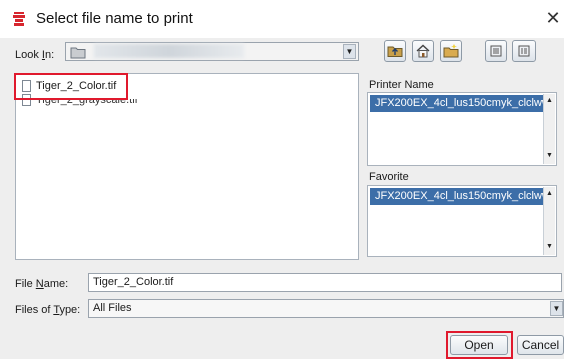 The image size is (564, 359). What do you see at coordinates (458, 103) in the screenshot?
I see `printer-selected-item: JFX200EX_4cl_lus150cmyk_clclww` at bounding box center [458, 103].